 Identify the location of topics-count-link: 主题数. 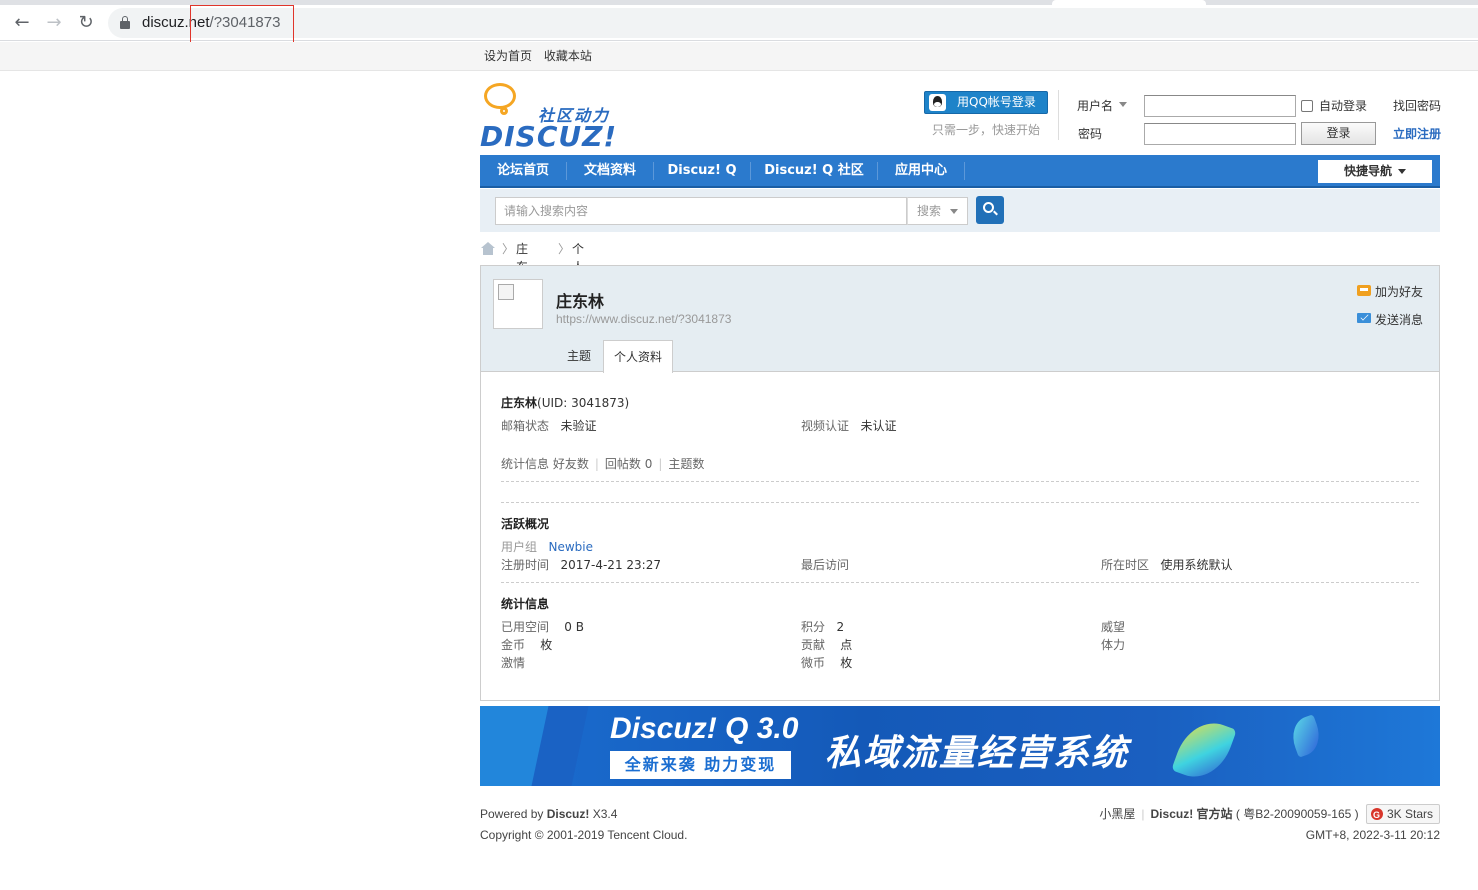
(686, 464).